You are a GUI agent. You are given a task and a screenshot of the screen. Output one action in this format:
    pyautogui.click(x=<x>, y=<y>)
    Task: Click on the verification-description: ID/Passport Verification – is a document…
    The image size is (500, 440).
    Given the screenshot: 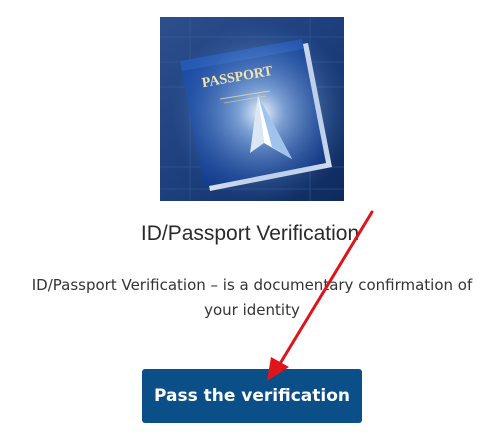 What is the action you would take?
    pyautogui.click(x=252, y=297)
    